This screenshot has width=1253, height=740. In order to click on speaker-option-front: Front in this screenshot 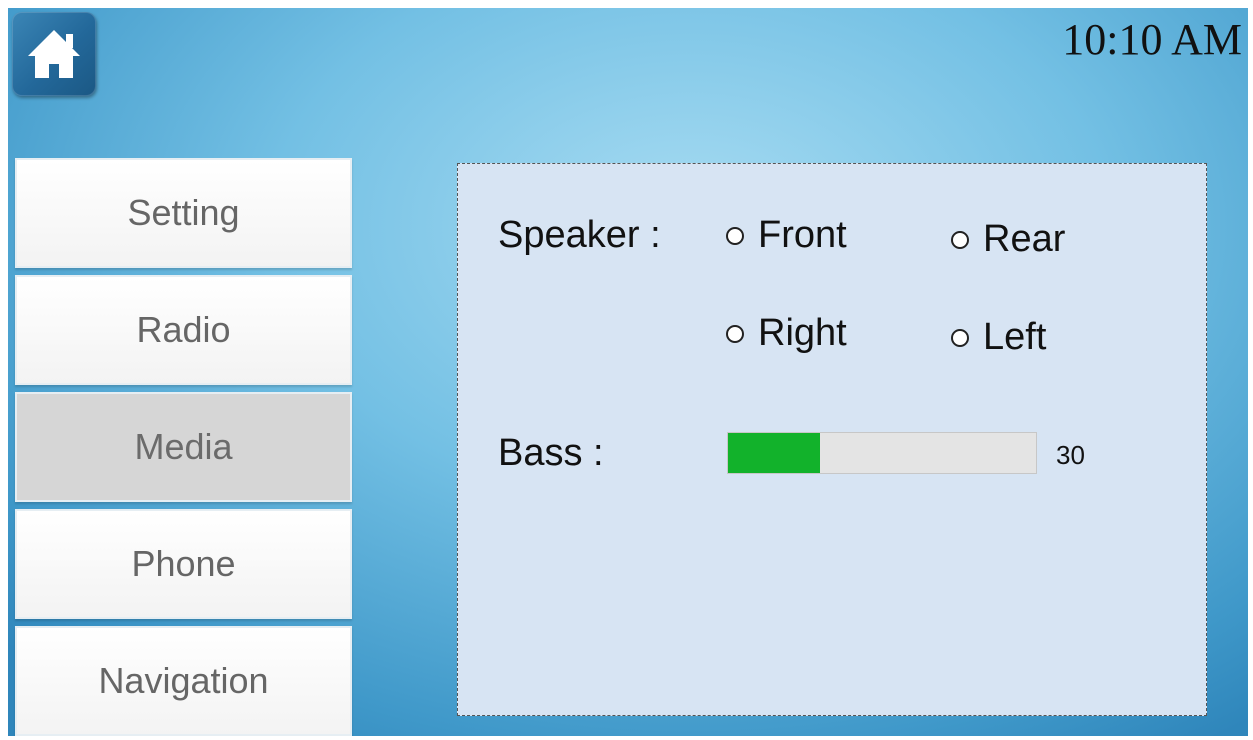, I will do `click(786, 235)`.